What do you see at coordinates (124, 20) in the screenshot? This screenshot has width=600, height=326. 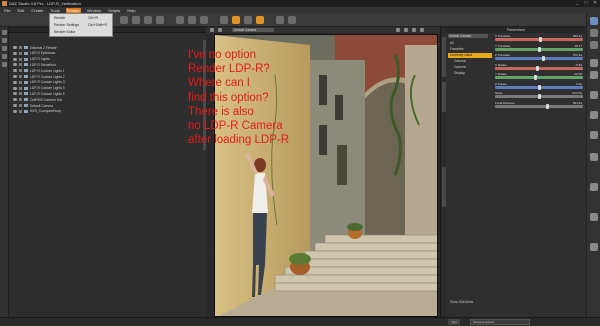 I see `select-tool-icon` at bounding box center [124, 20].